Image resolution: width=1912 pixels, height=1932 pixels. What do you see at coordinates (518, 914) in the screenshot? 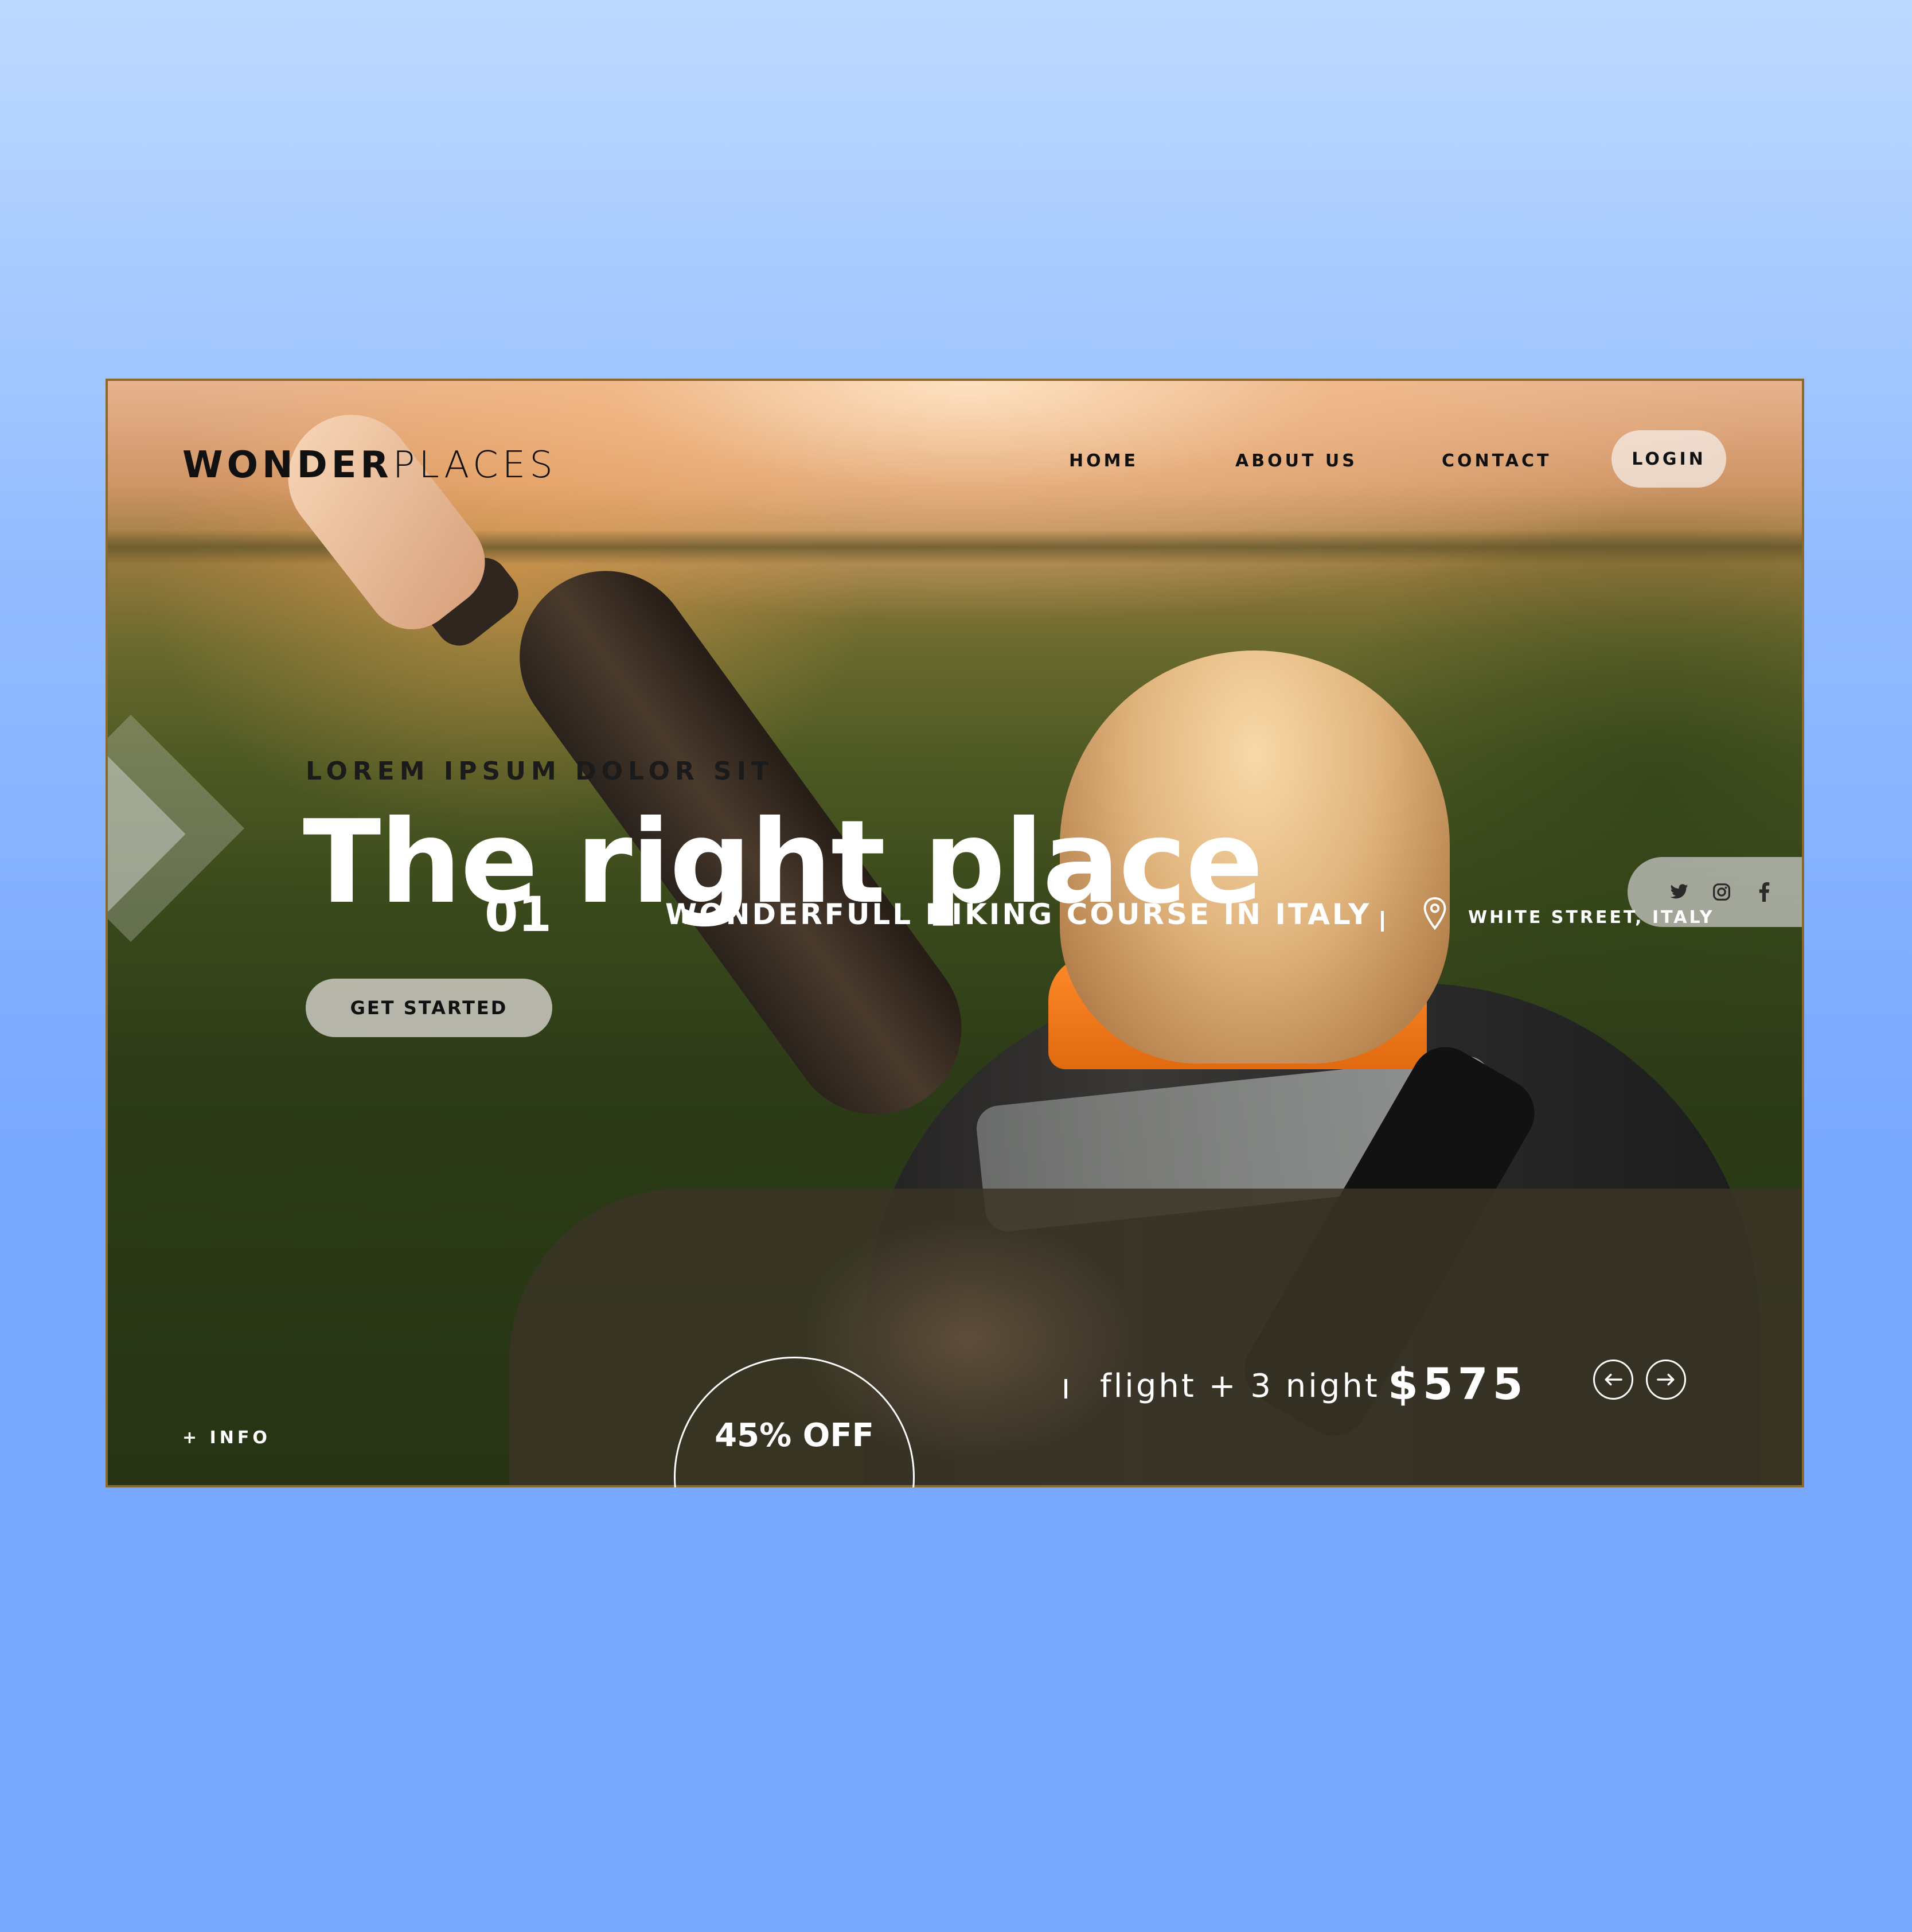
I see `slide-index: 01` at bounding box center [518, 914].